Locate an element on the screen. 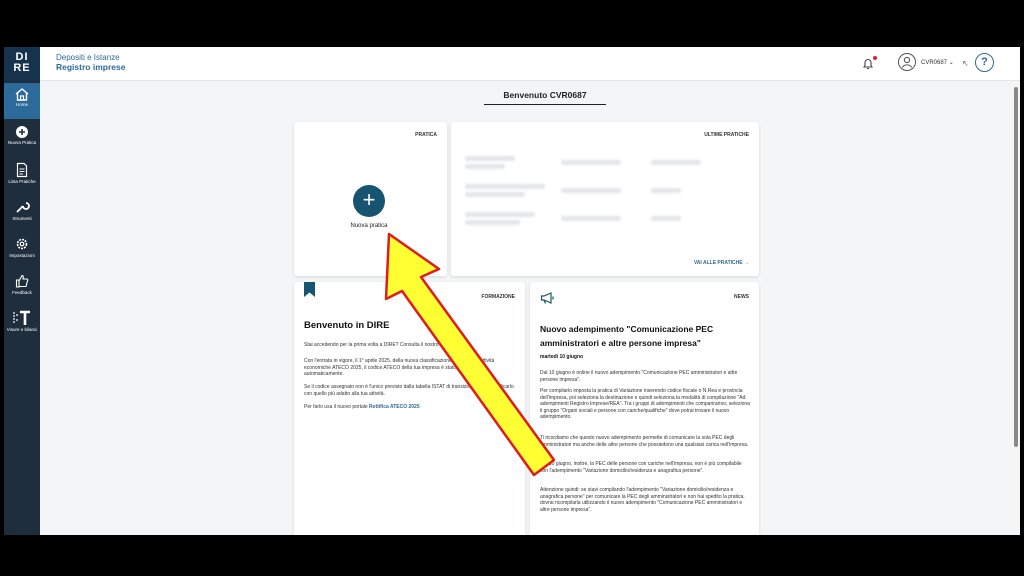 Image resolution: width=1024 pixels, height=576 pixels. header-title: Registro imprese is located at coordinates (90, 67).